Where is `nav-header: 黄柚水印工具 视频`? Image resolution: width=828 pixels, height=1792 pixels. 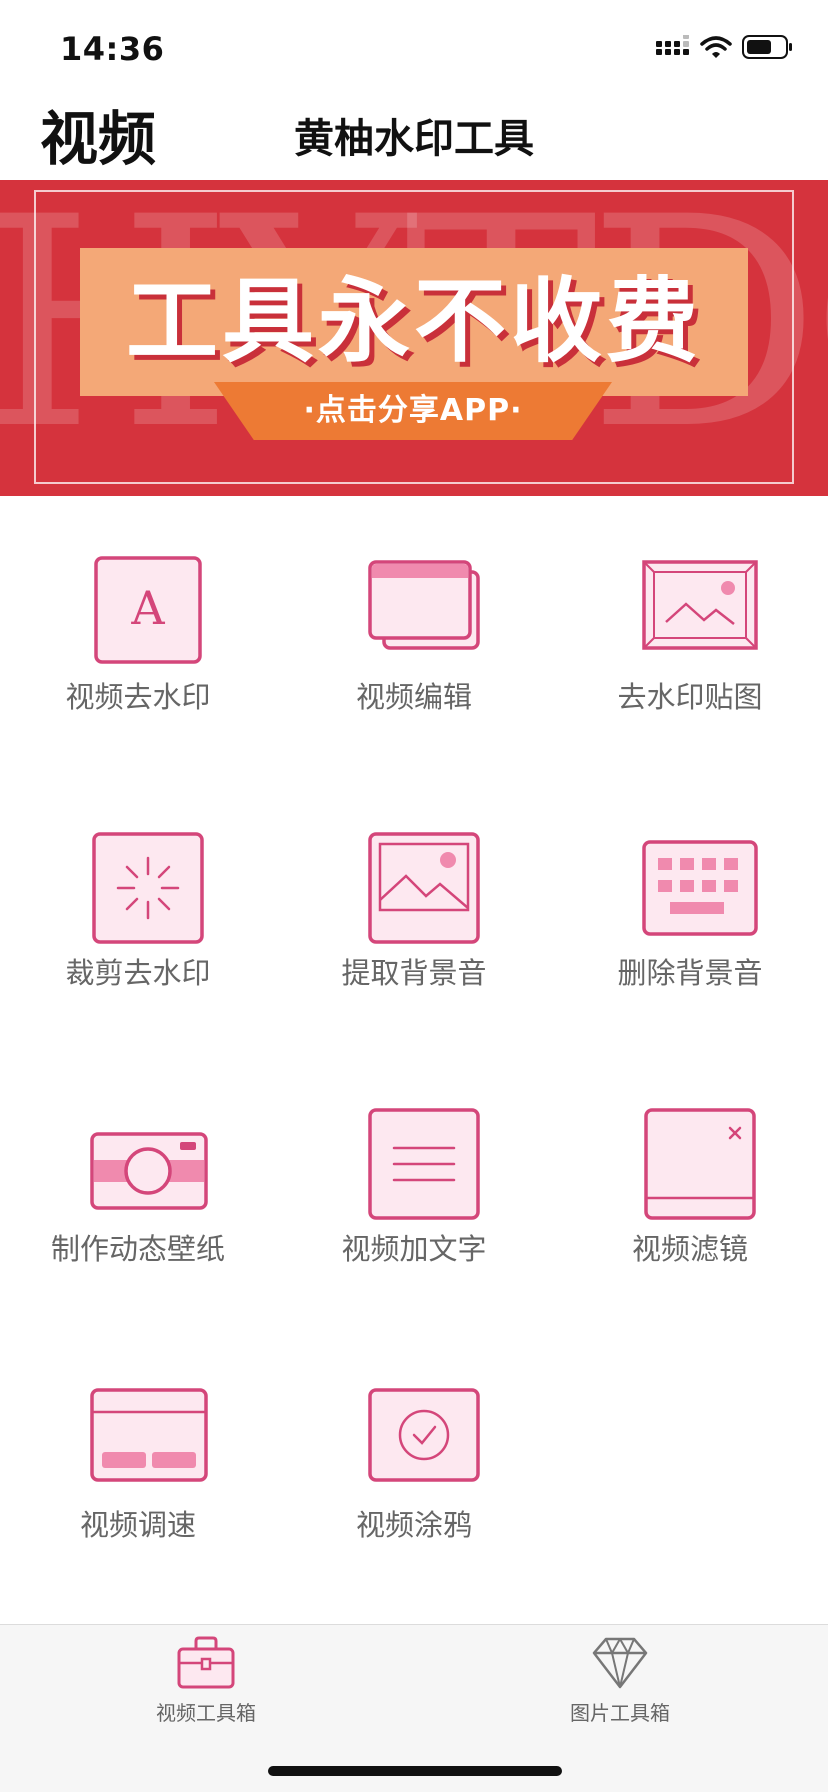
nav-header: 黄柚水印工具 视频 is located at coordinates (414, 135).